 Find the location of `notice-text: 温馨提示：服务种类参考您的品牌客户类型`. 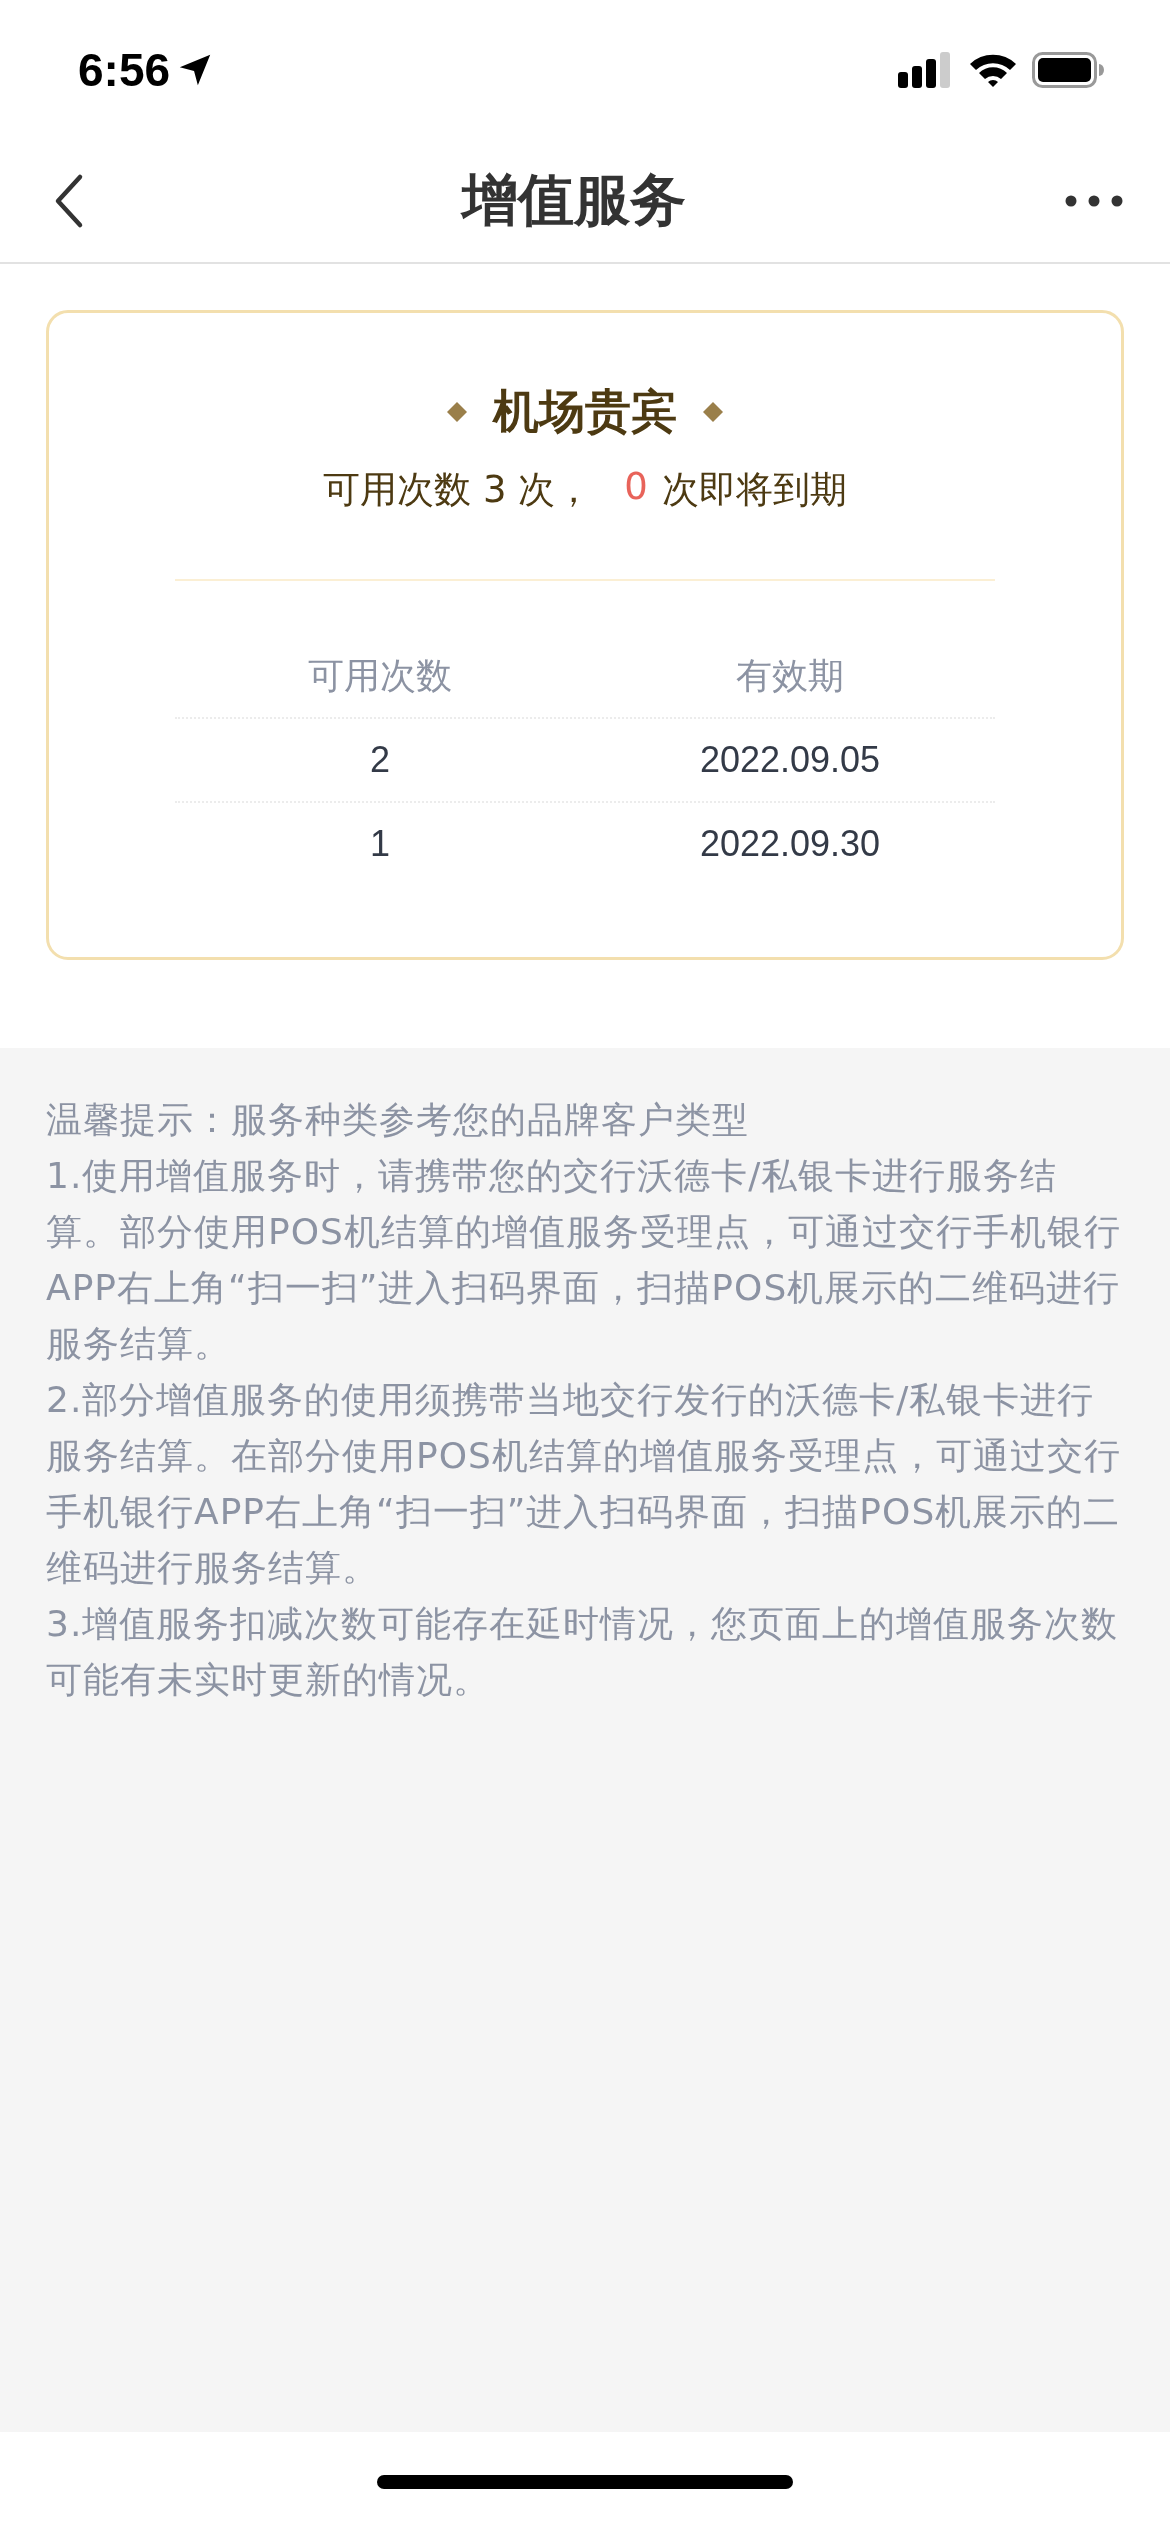

notice-text: 温馨提示：服务种类参考您的品牌客户类型 is located at coordinates (398, 1120).